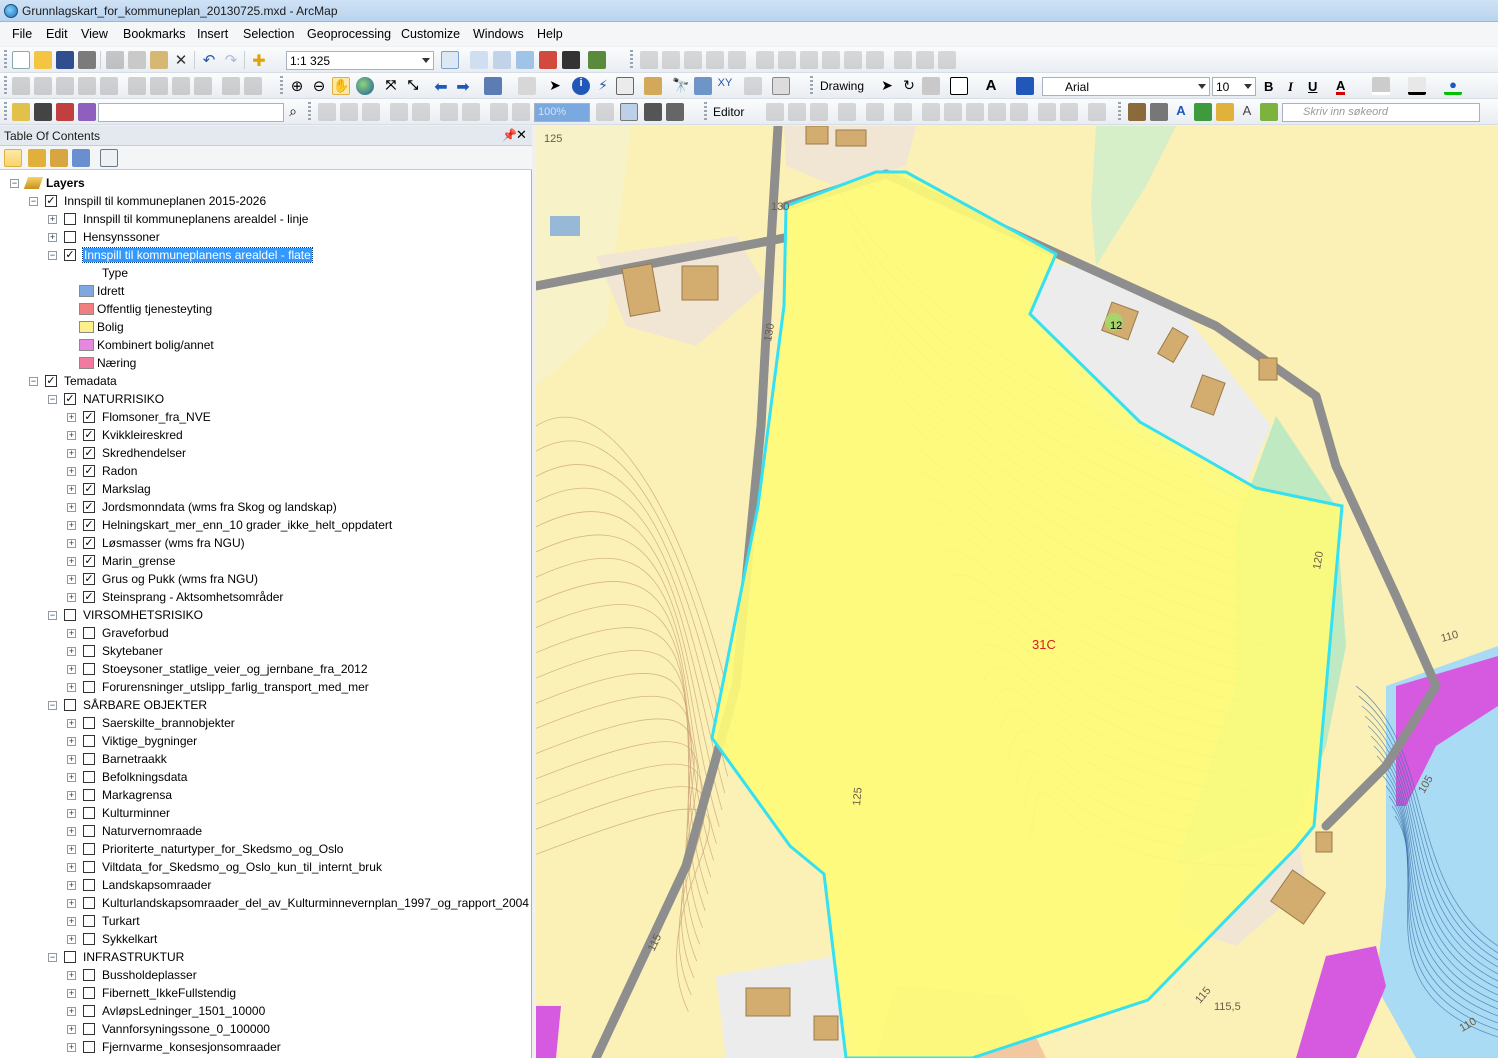 The height and width of the screenshot is (1058, 1498). I want to click on toc-layer-row: + Naturvernomraade, so click(260, 831).